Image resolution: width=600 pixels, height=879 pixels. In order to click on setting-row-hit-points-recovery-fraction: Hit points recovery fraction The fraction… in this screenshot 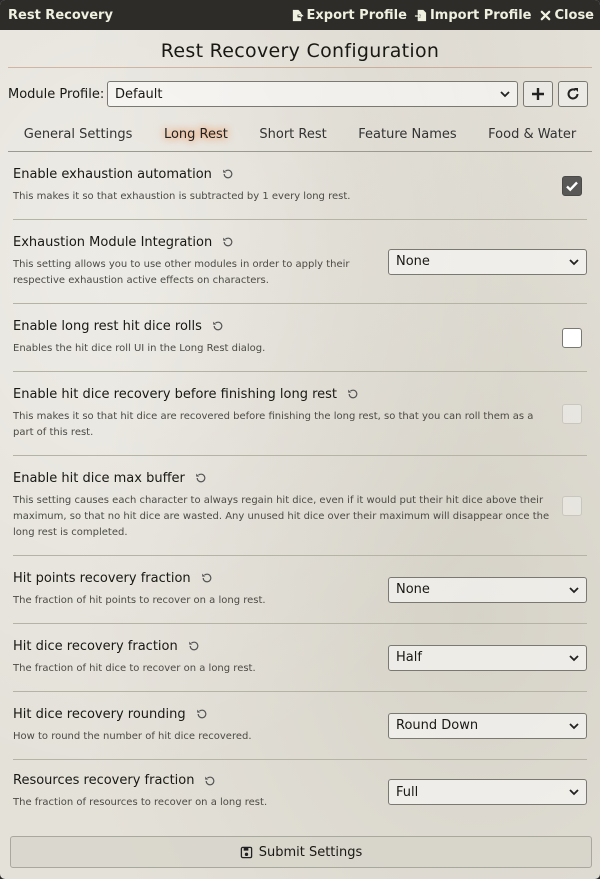, I will do `click(300, 590)`.